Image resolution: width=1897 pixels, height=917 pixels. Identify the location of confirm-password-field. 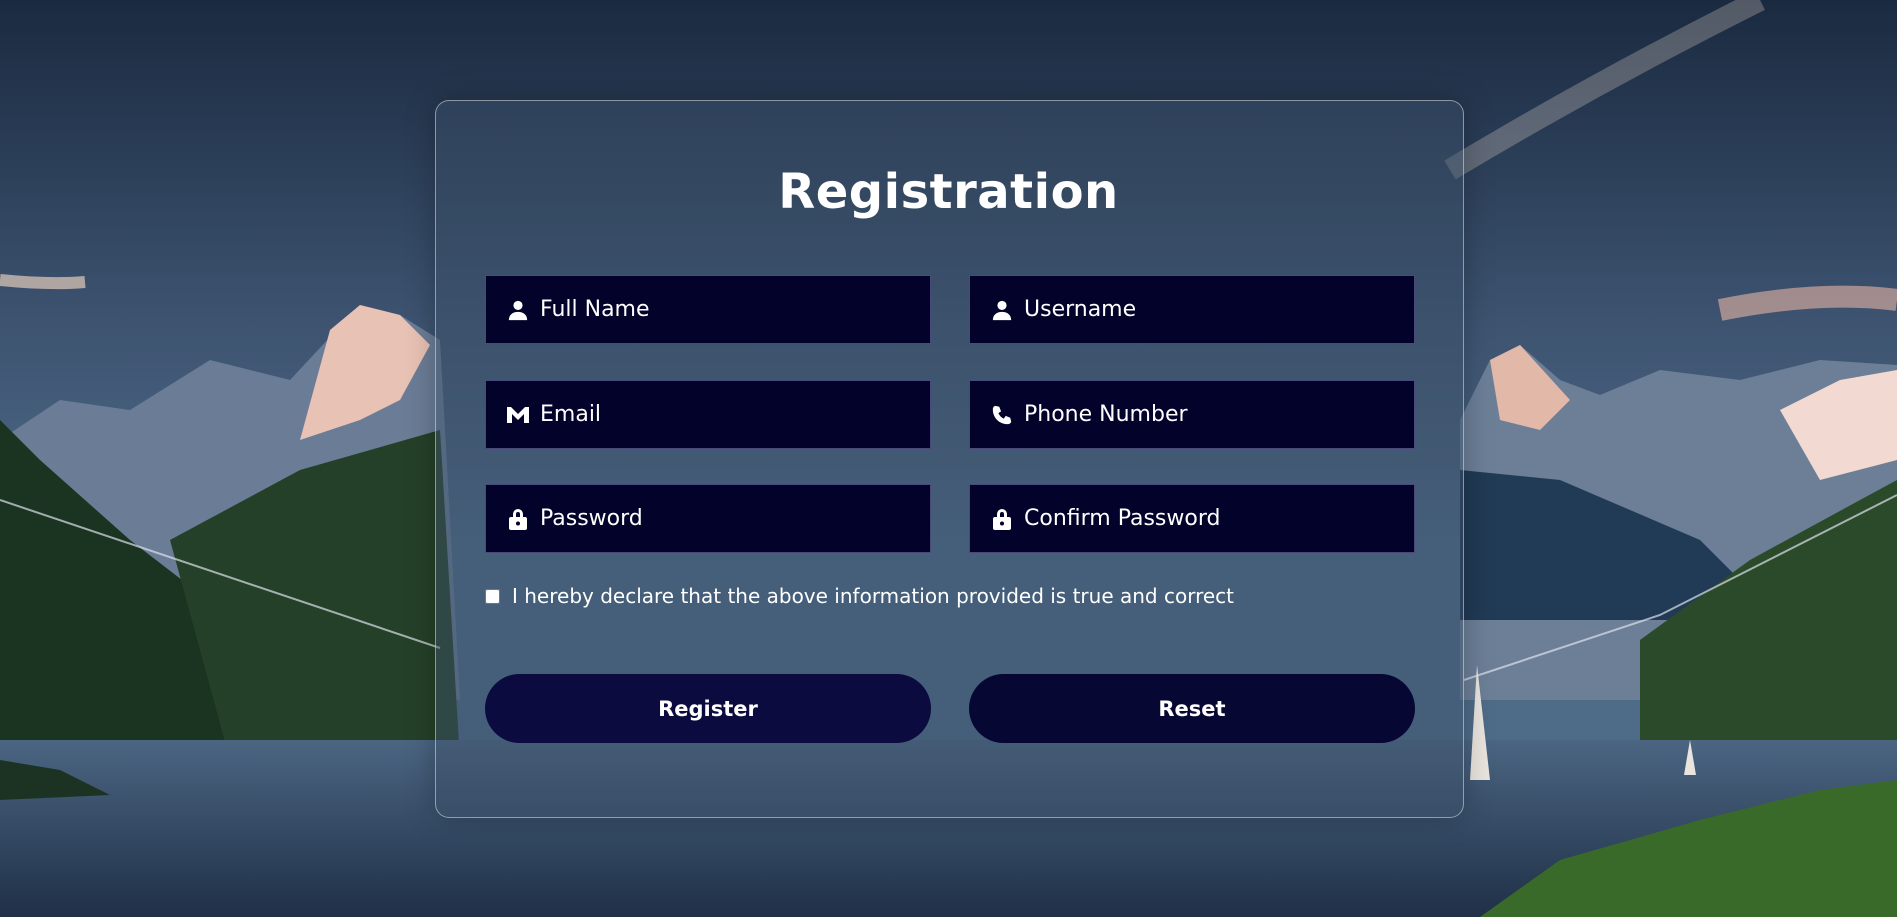
(1192, 518).